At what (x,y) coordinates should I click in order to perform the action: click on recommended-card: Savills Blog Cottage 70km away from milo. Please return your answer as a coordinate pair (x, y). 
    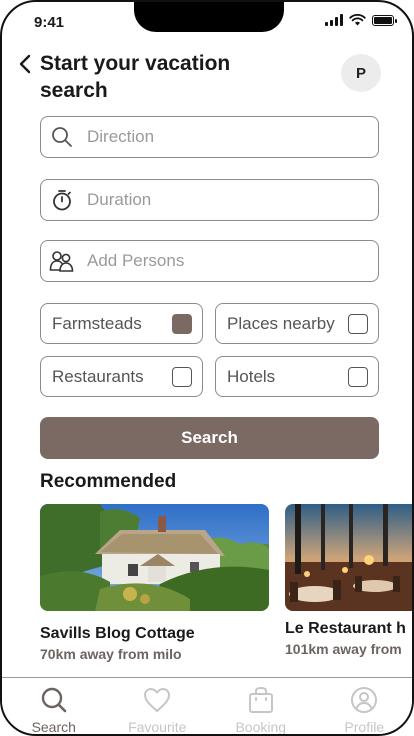
    Looking at the image, I should click on (154, 583).